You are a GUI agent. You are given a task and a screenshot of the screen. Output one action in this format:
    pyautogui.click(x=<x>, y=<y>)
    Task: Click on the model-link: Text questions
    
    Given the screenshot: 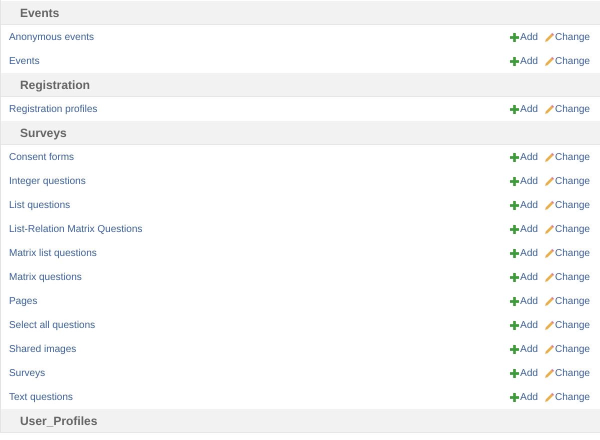 What is the action you would take?
    pyautogui.click(x=41, y=397)
    